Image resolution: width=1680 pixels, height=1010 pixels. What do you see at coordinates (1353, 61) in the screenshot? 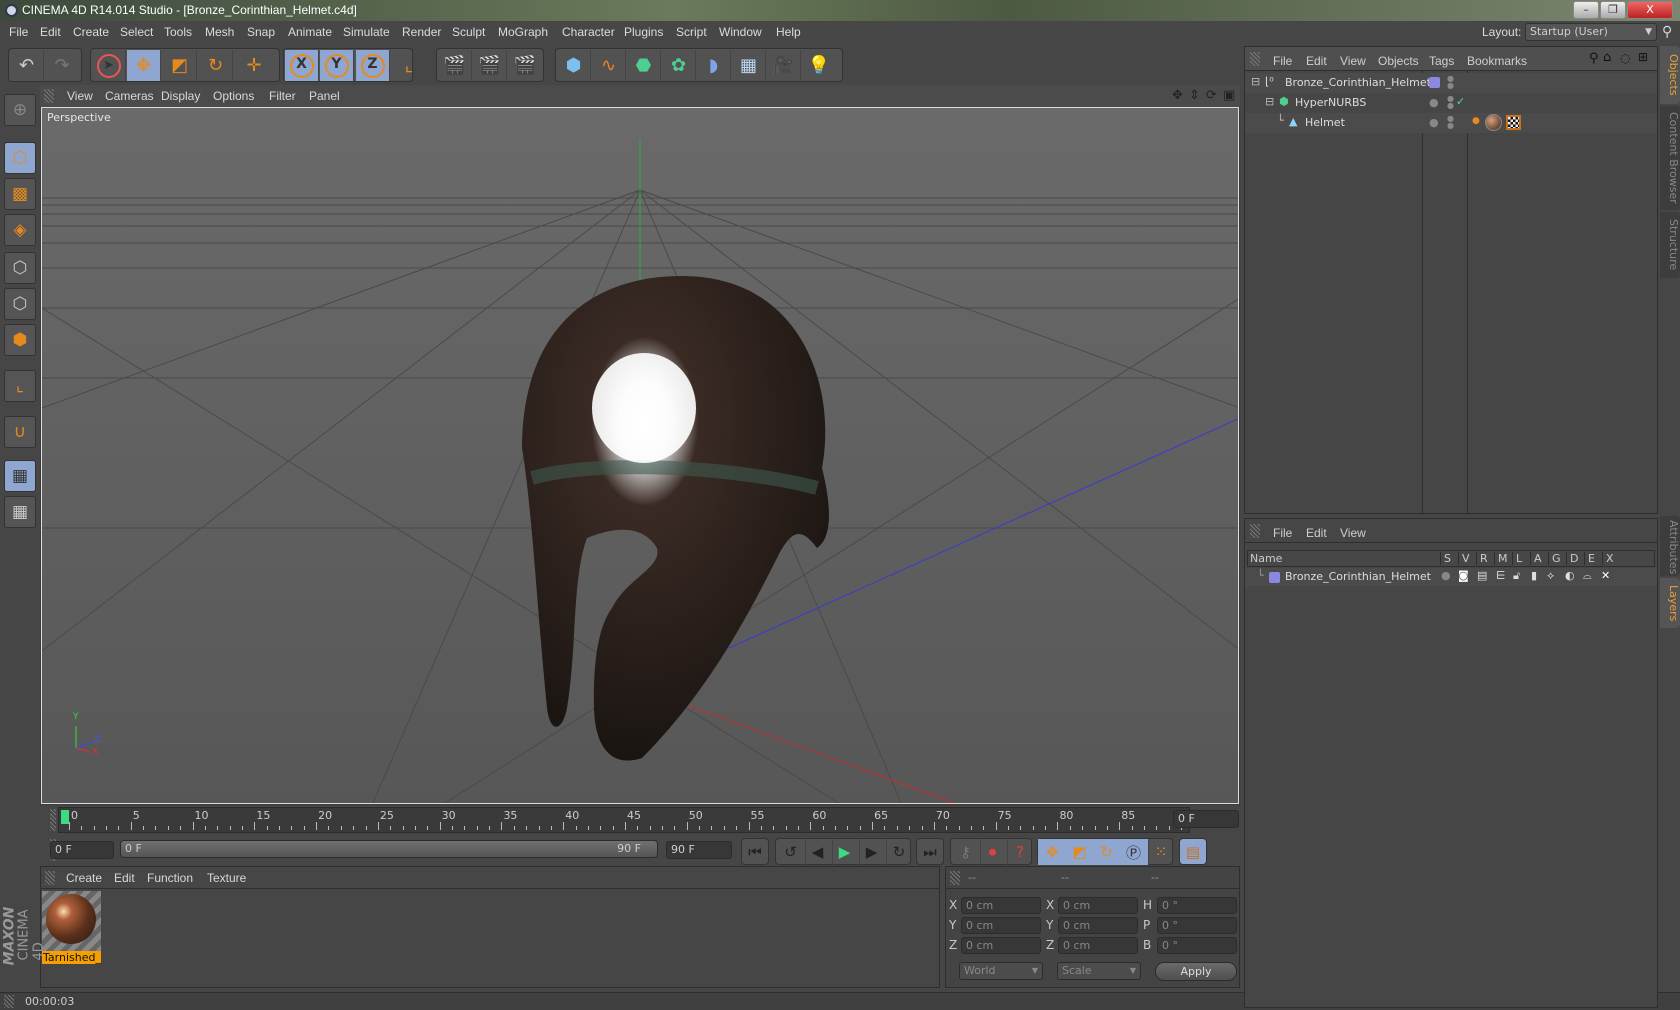
I see `object-menu-view: View` at bounding box center [1353, 61].